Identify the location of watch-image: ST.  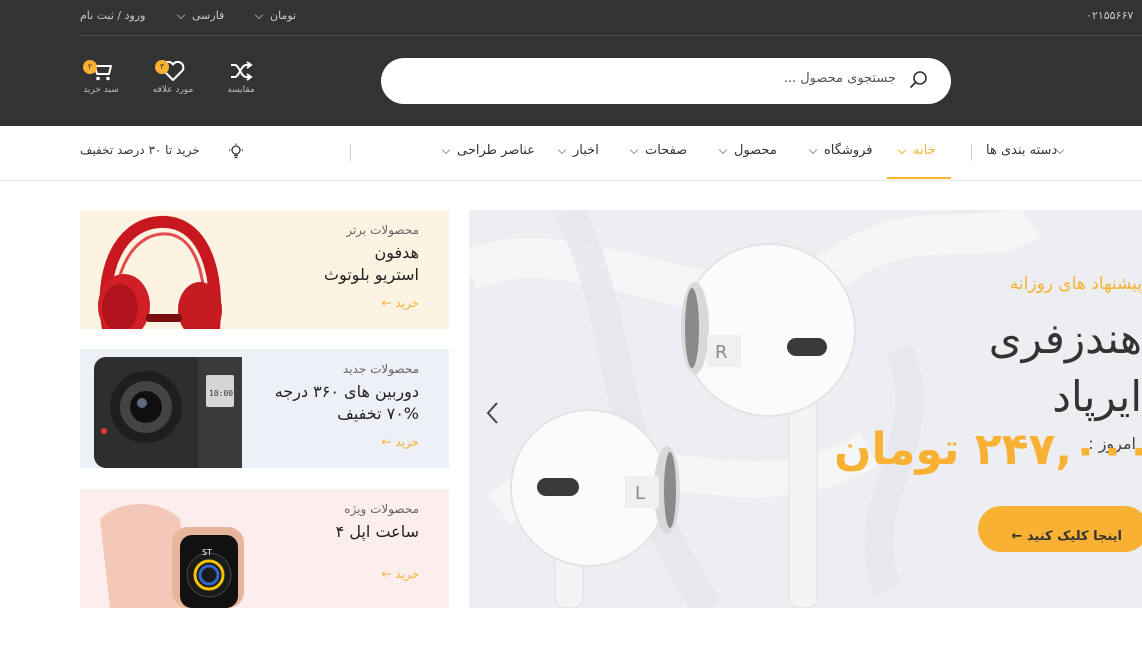
(172, 556).